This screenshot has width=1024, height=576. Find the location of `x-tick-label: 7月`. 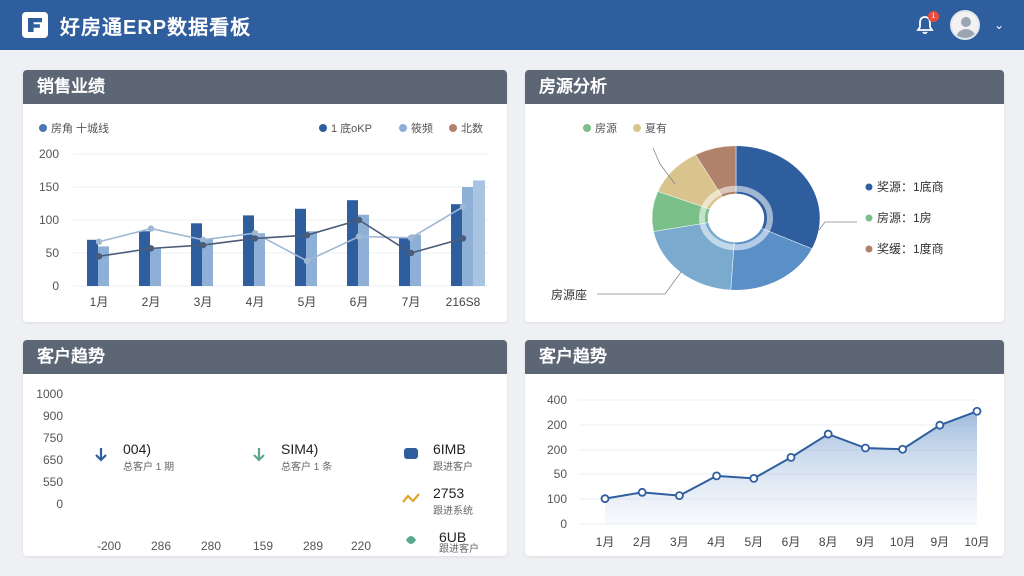

x-tick-label: 7月 is located at coordinates (411, 302).